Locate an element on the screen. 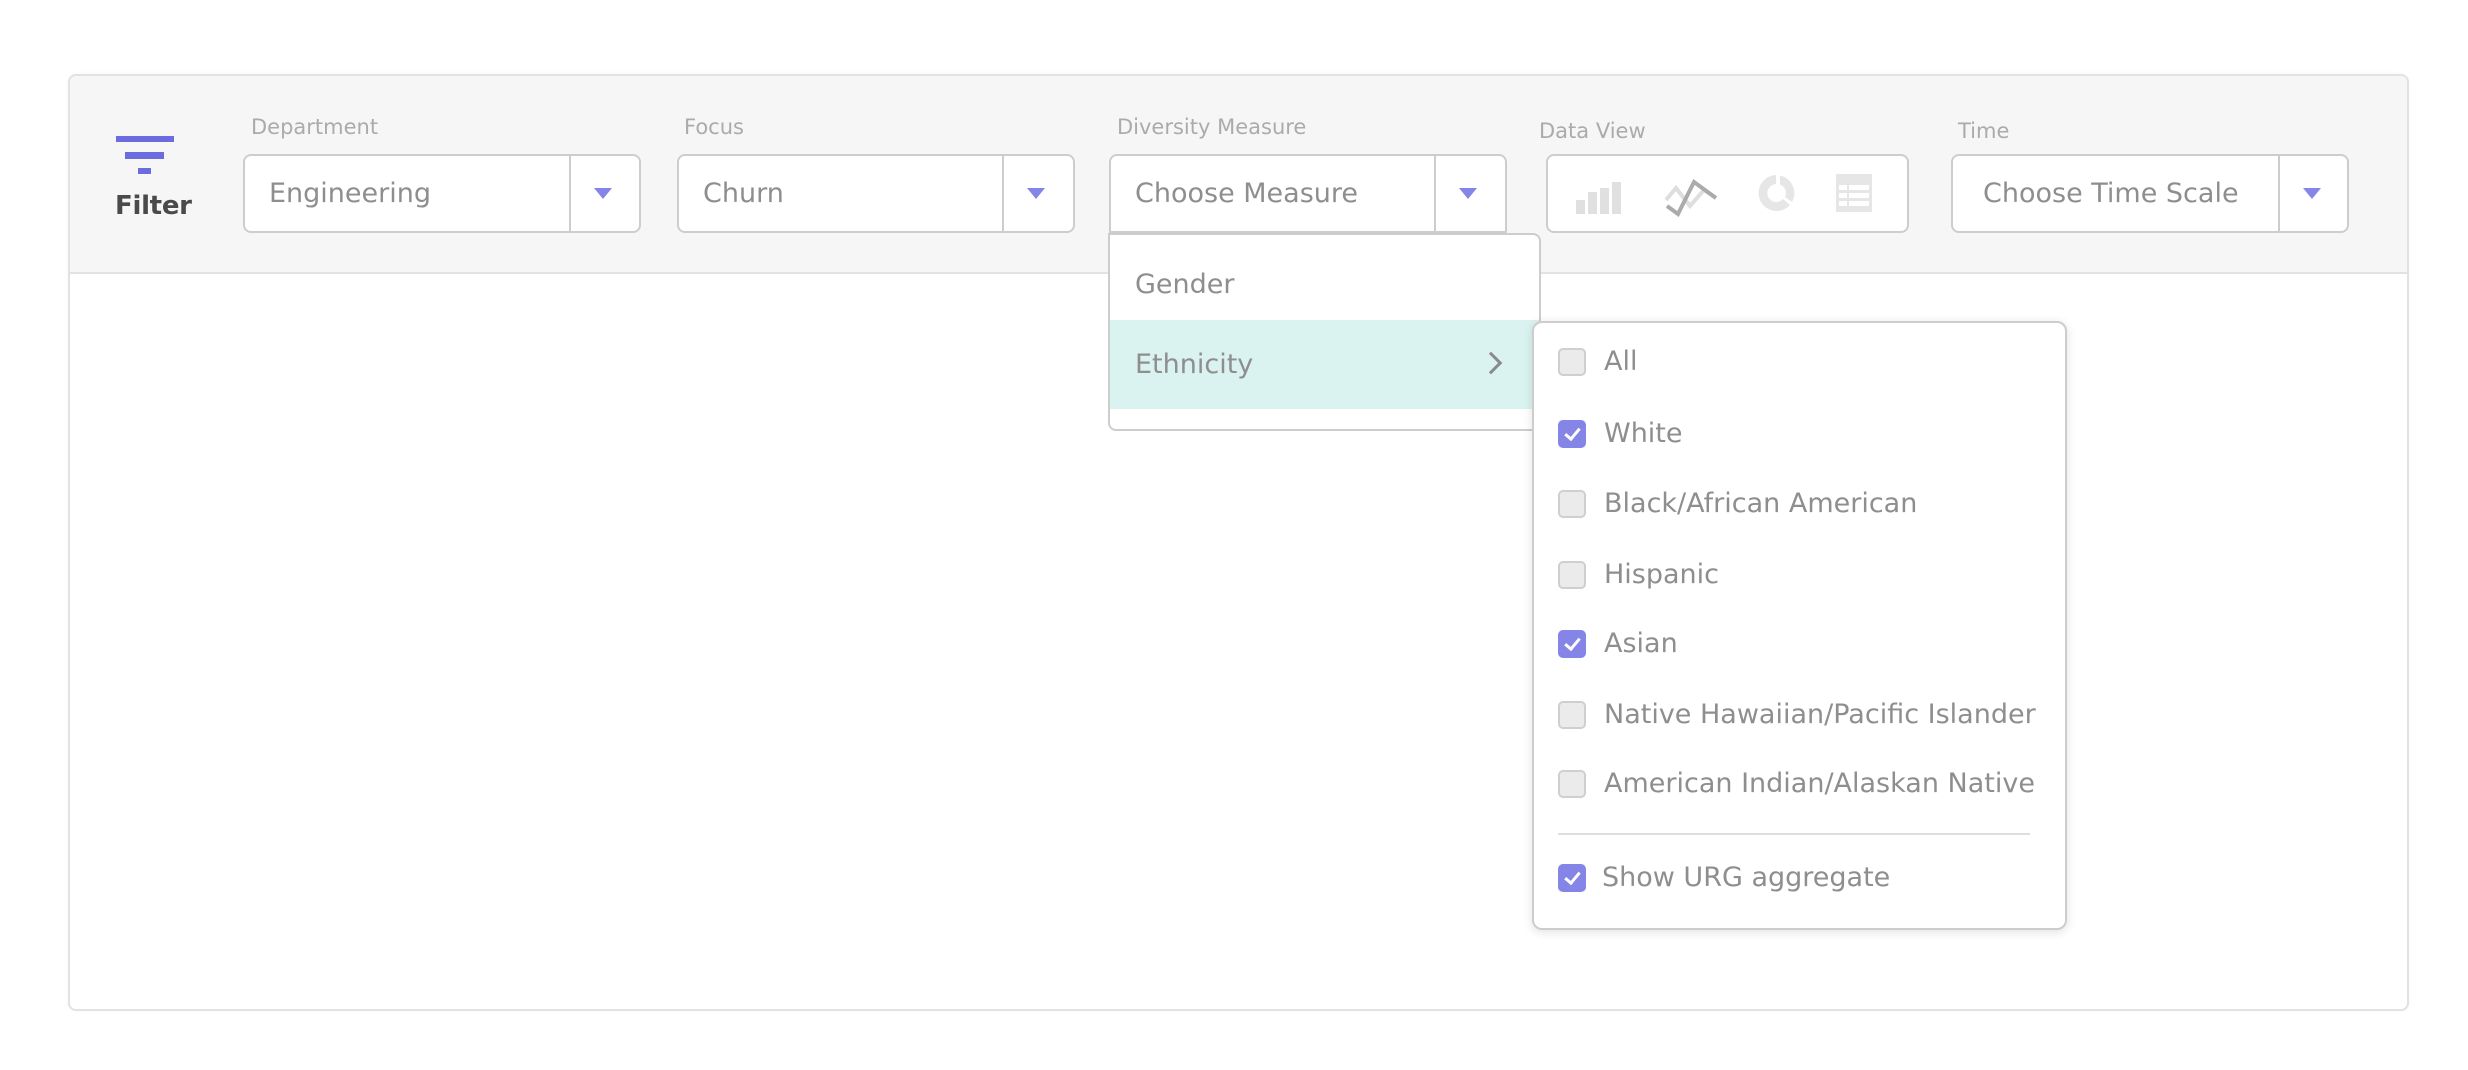  focus-value: Churn is located at coordinates (743, 193).